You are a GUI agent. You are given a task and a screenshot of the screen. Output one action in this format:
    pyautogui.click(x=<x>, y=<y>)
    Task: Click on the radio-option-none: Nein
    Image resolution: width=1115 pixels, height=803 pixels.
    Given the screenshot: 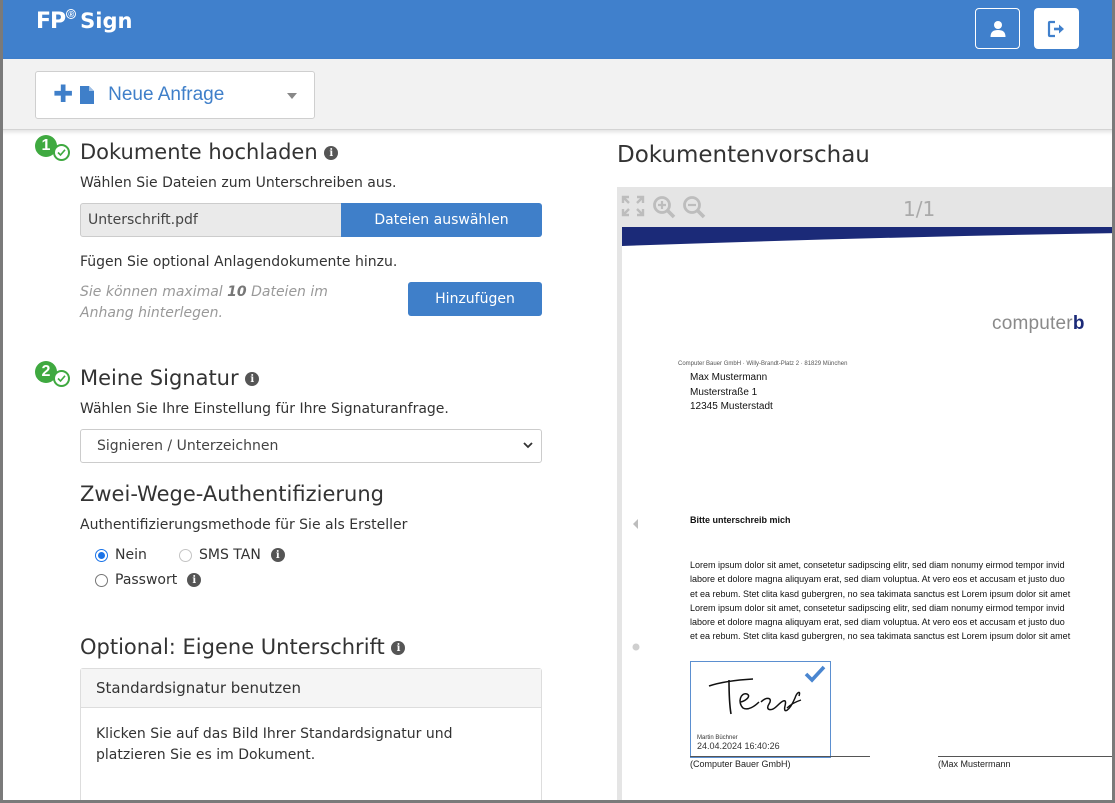 What is the action you would take?
    pyautogui.click(x=121, y=555)
    